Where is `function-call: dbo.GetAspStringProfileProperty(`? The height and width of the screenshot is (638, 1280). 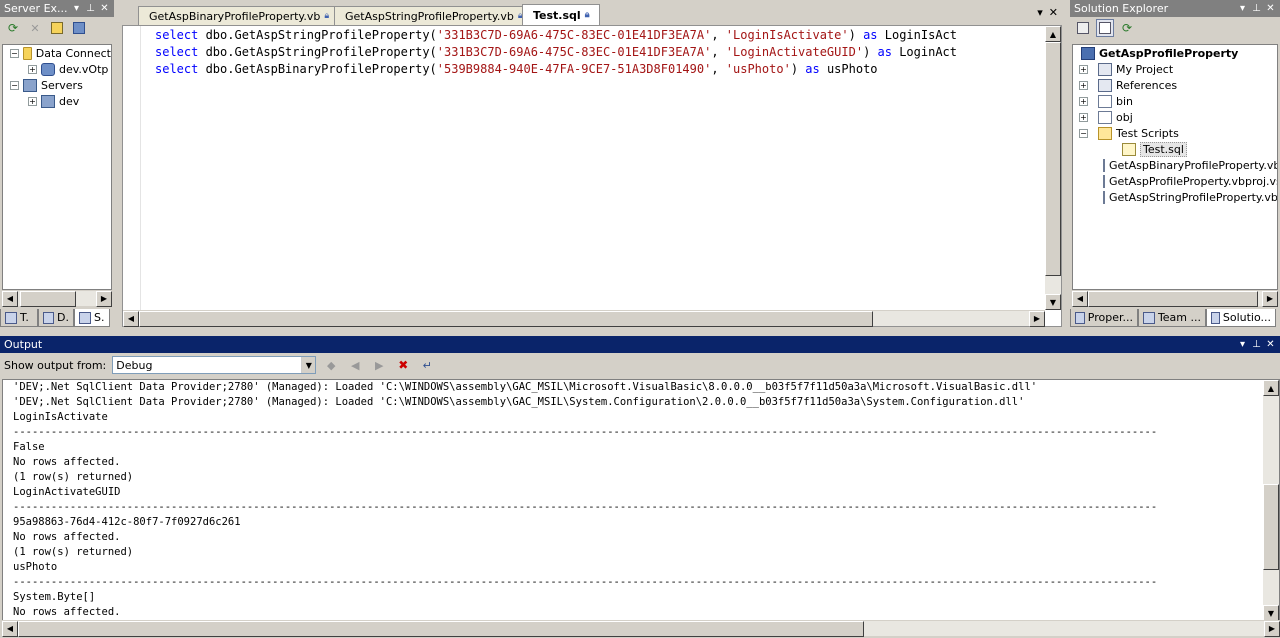
function-call: dbo.GetAspStringProfileProperty( is located at coordinates (317, 35).